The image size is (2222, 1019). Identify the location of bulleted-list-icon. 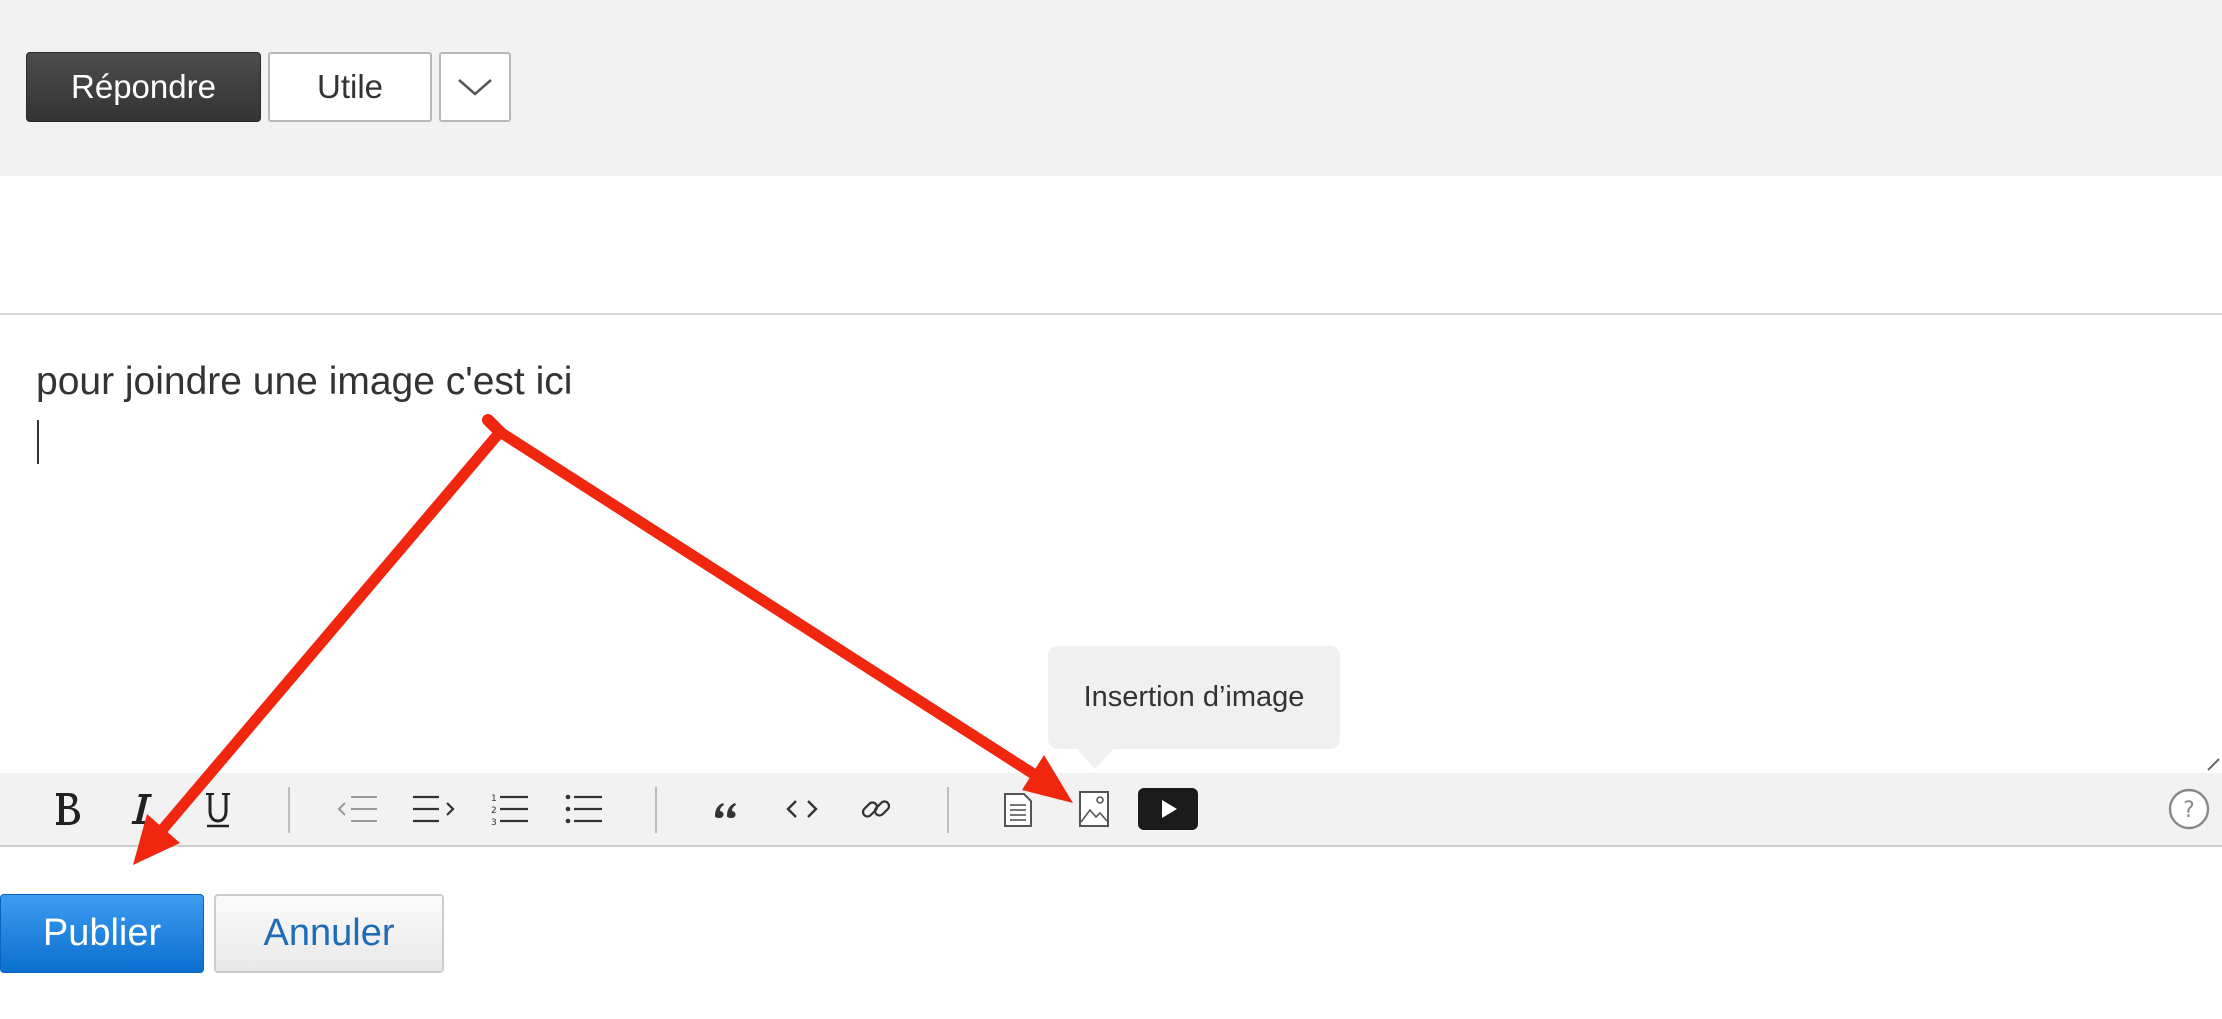
(583, 809).